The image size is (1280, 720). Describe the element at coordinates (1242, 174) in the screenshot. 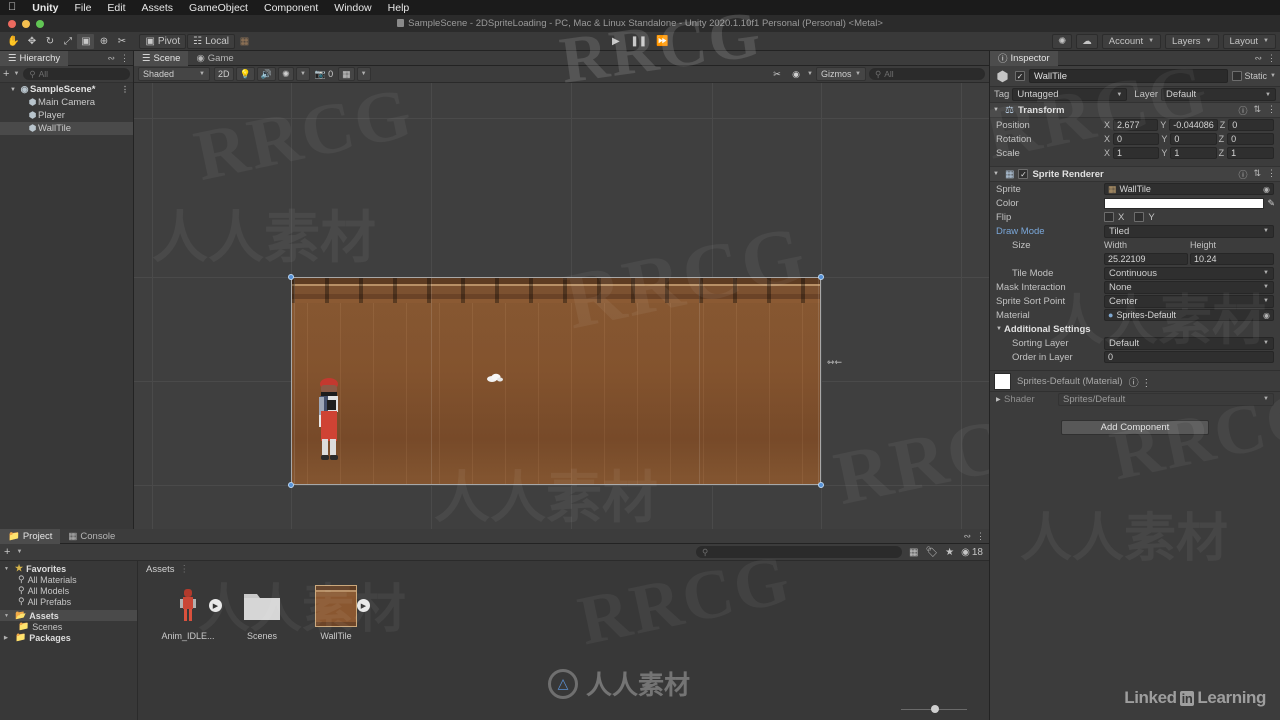

I see `help-icon: ⓘ` at that location.